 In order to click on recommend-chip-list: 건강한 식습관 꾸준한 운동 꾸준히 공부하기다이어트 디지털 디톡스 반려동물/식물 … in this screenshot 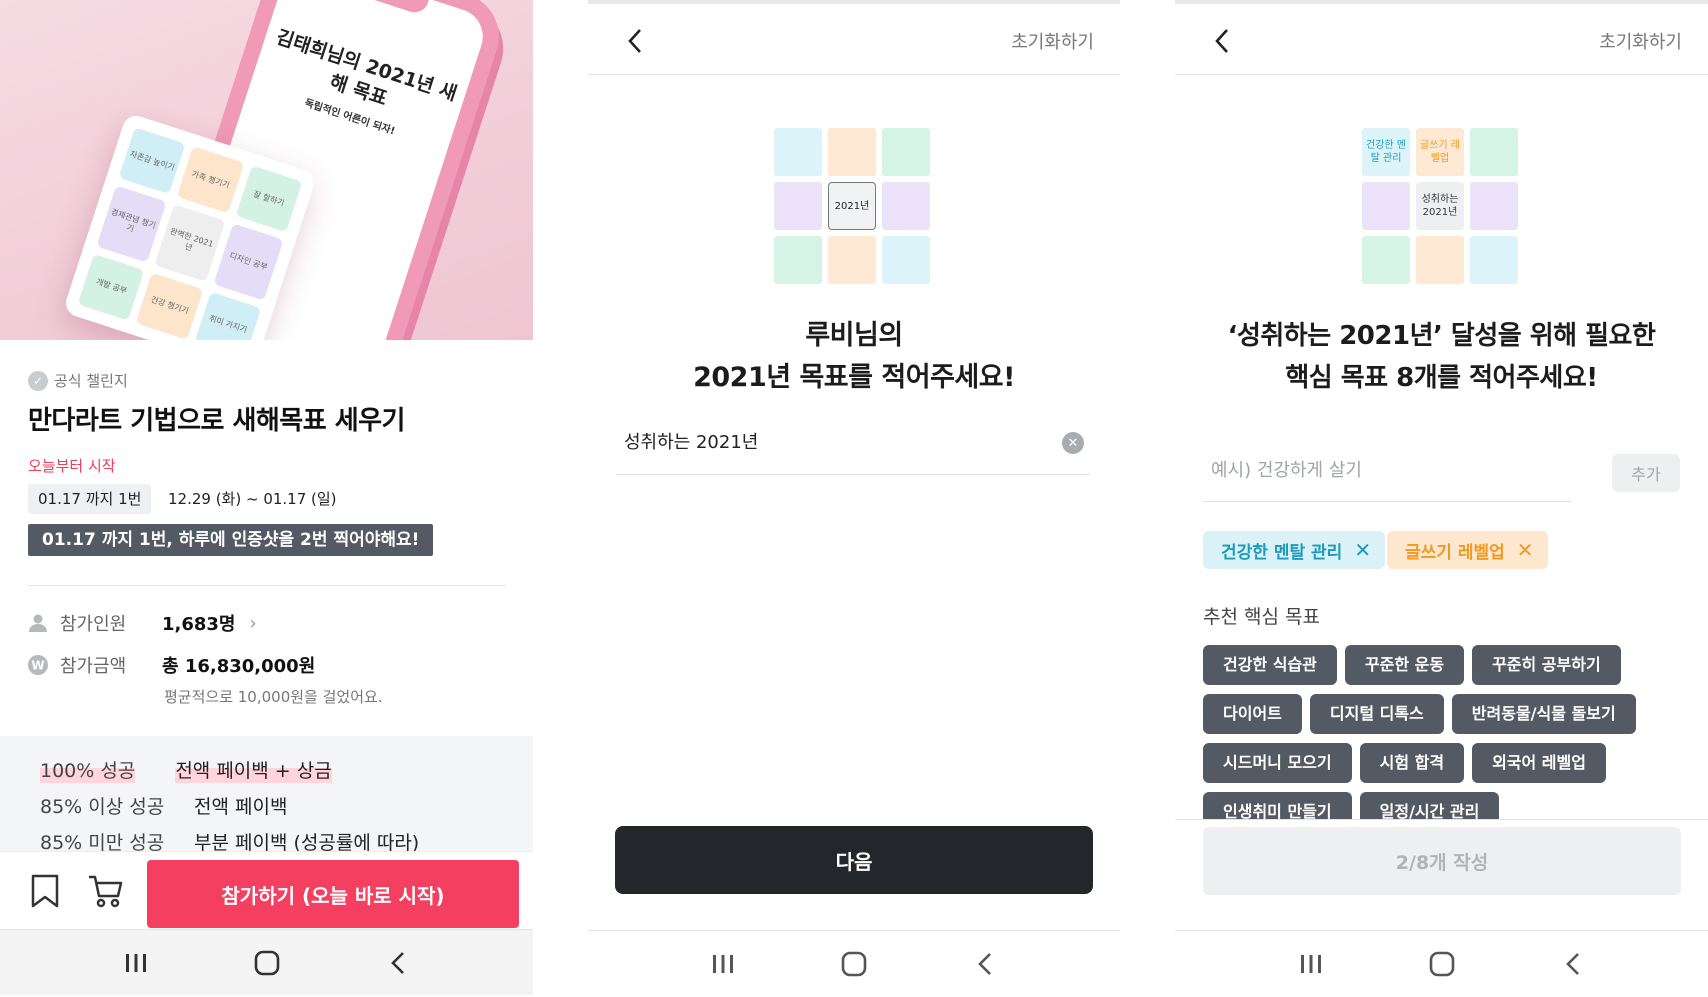, I will do `click(1443, 732)`.